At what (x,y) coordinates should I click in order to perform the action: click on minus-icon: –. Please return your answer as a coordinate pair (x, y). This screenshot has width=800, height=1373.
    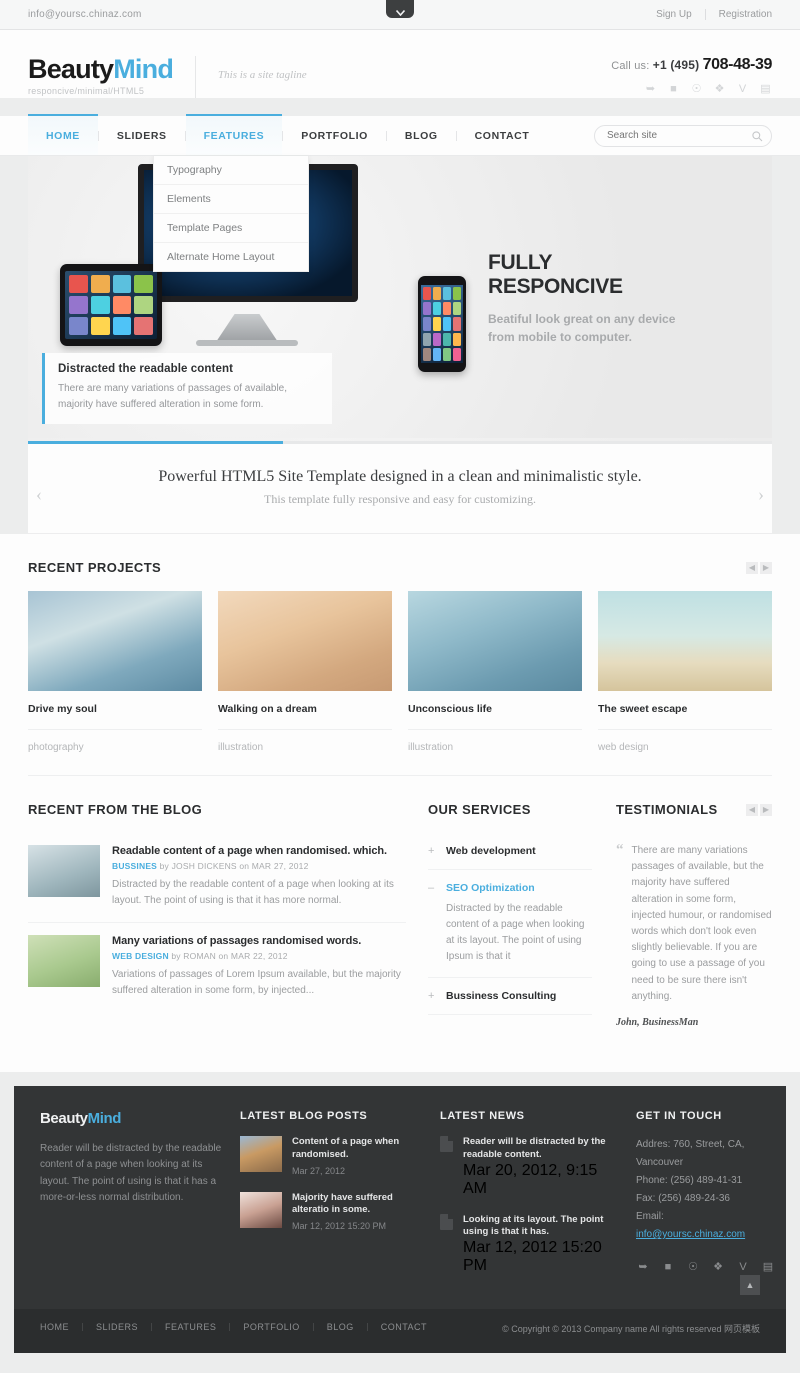
    Looking at the image, I should click on (432, 888).